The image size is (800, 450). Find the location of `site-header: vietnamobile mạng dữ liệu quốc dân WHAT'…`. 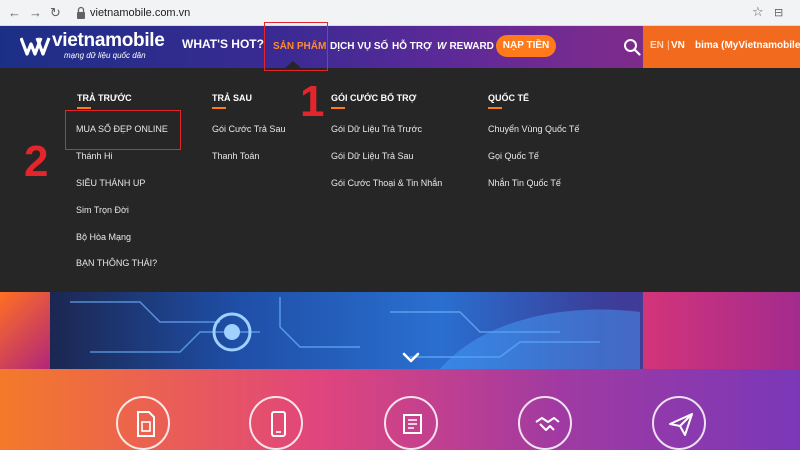

site-header: vietnamobile mạng dữ liệu quốc dân WHAT'… is located at coordinates (400, 47).